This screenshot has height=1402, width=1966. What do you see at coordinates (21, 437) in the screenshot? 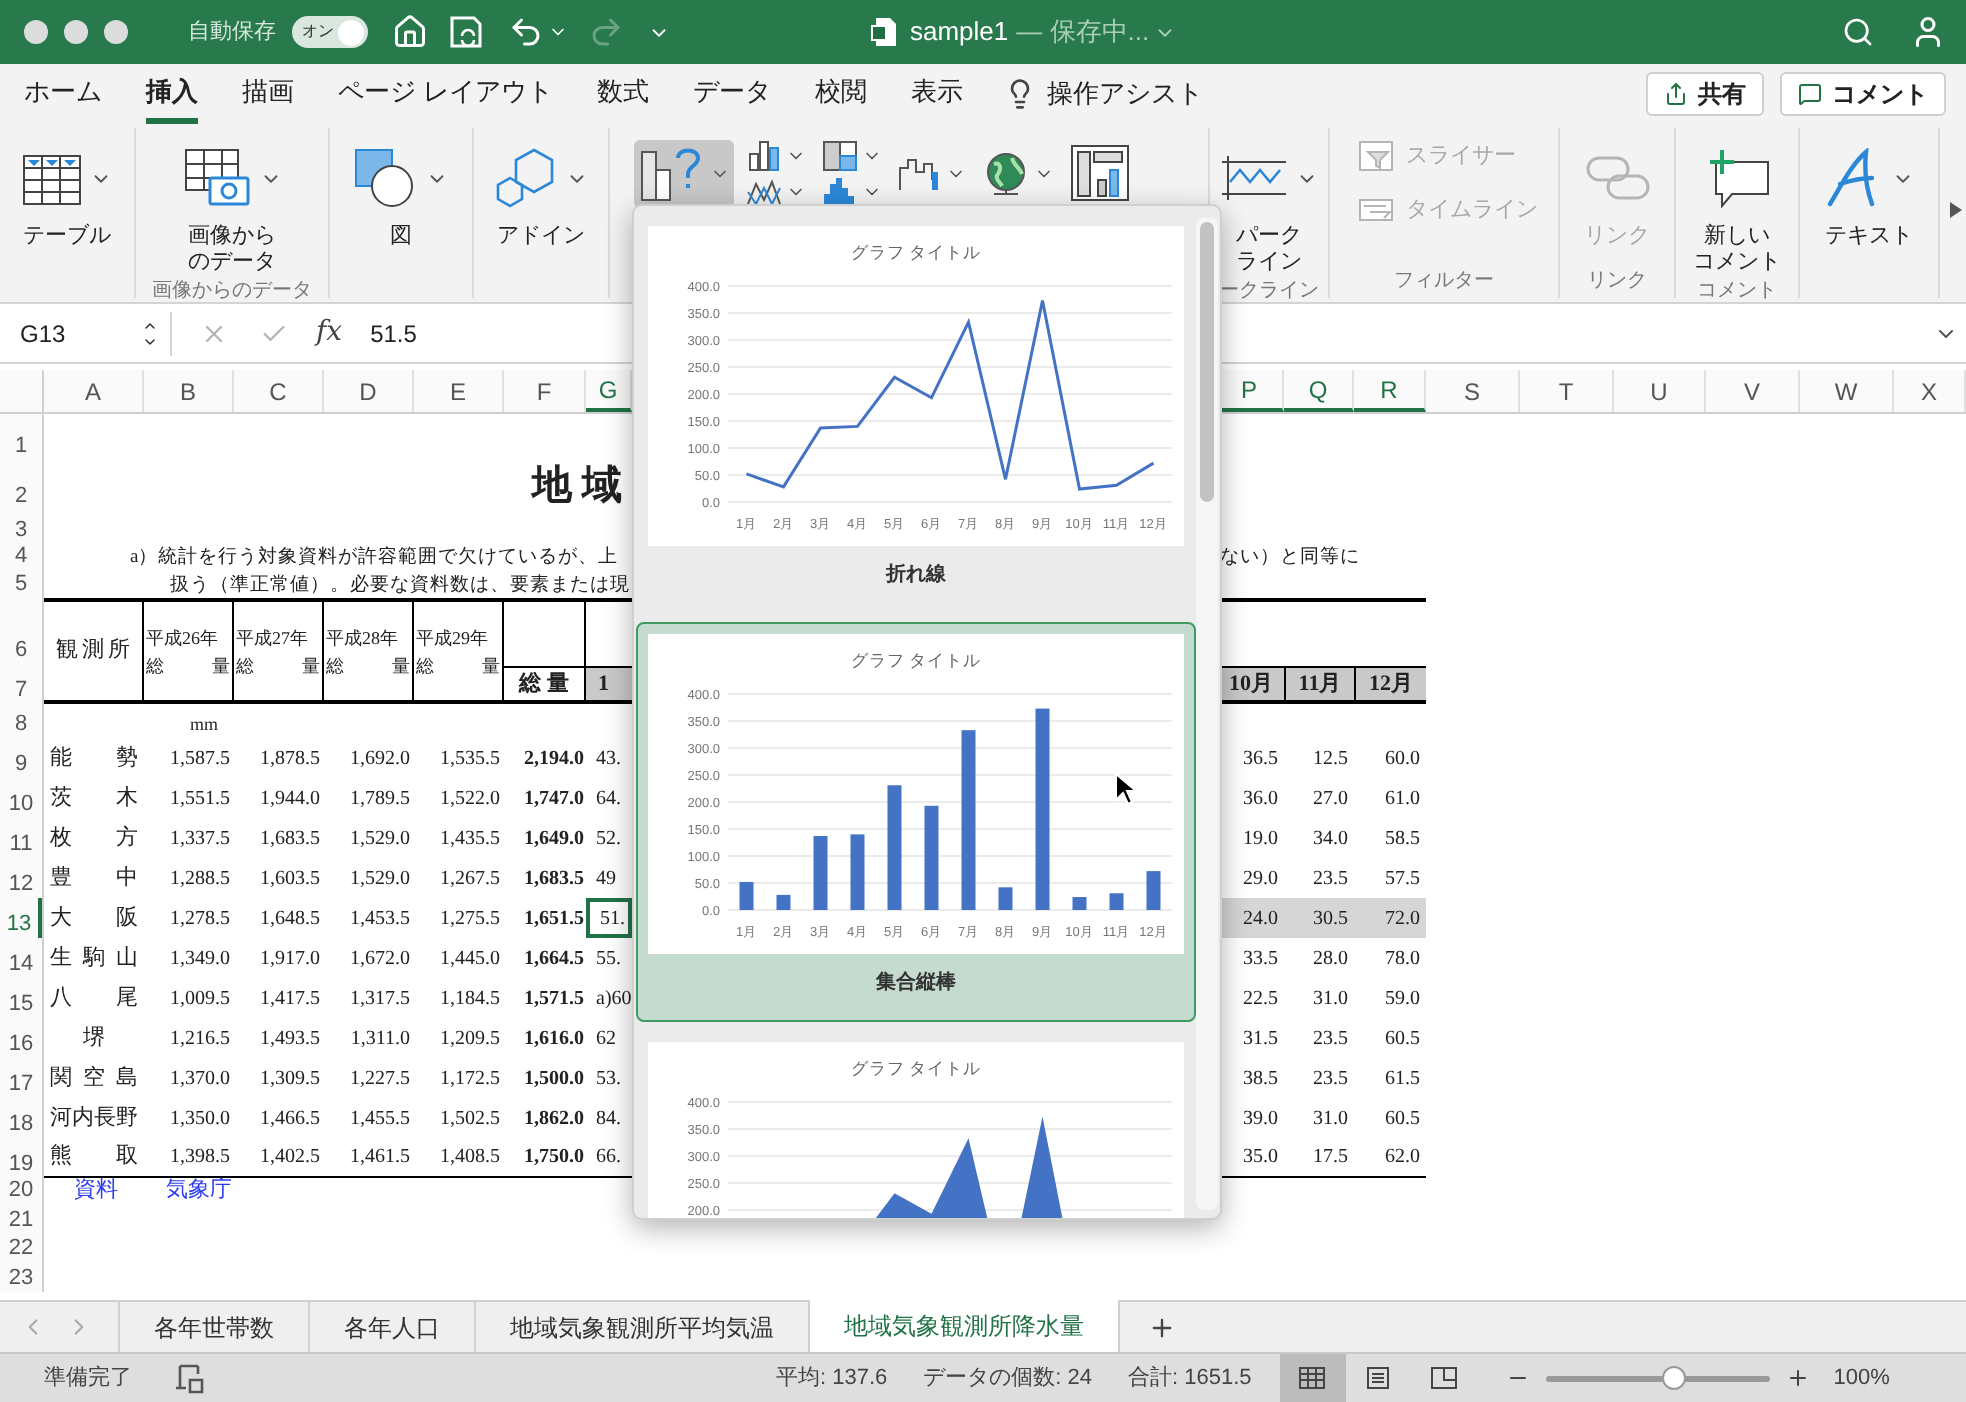
I see `row-header: 1` at bounding box center [21, 437].